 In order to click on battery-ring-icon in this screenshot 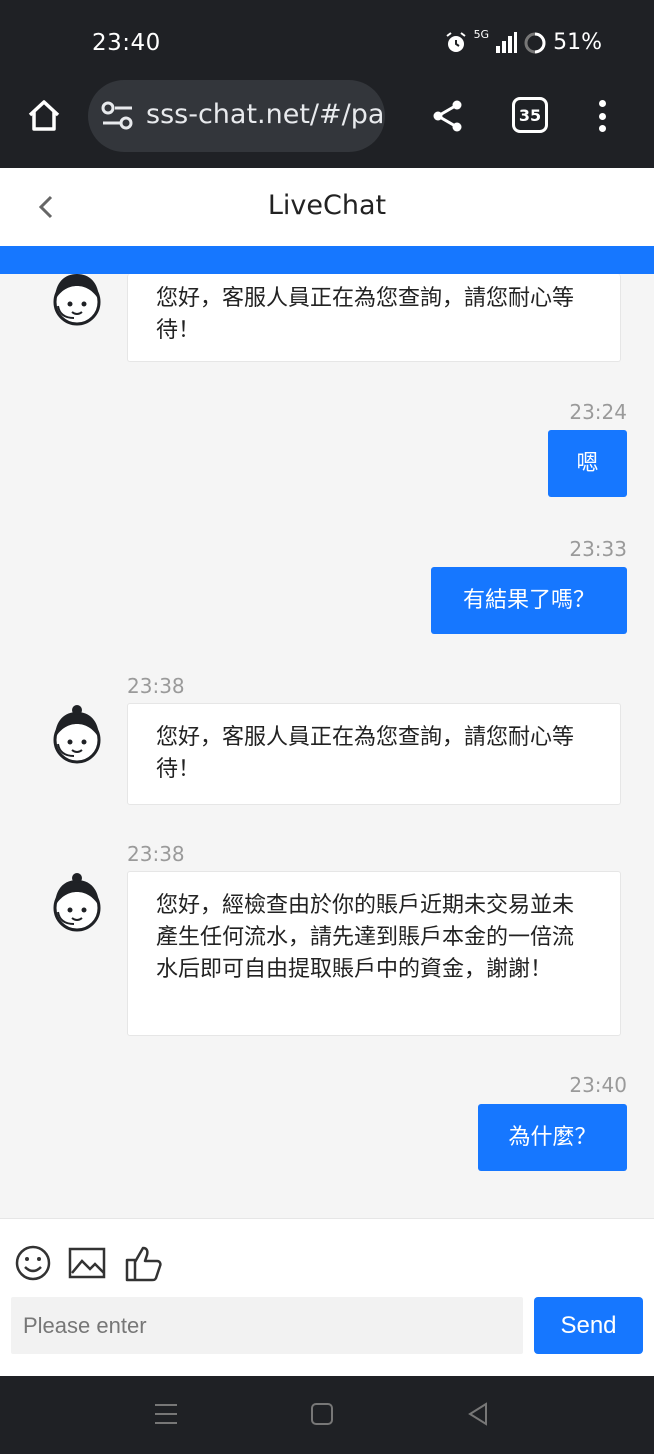, I will do `click(535, 42)`.